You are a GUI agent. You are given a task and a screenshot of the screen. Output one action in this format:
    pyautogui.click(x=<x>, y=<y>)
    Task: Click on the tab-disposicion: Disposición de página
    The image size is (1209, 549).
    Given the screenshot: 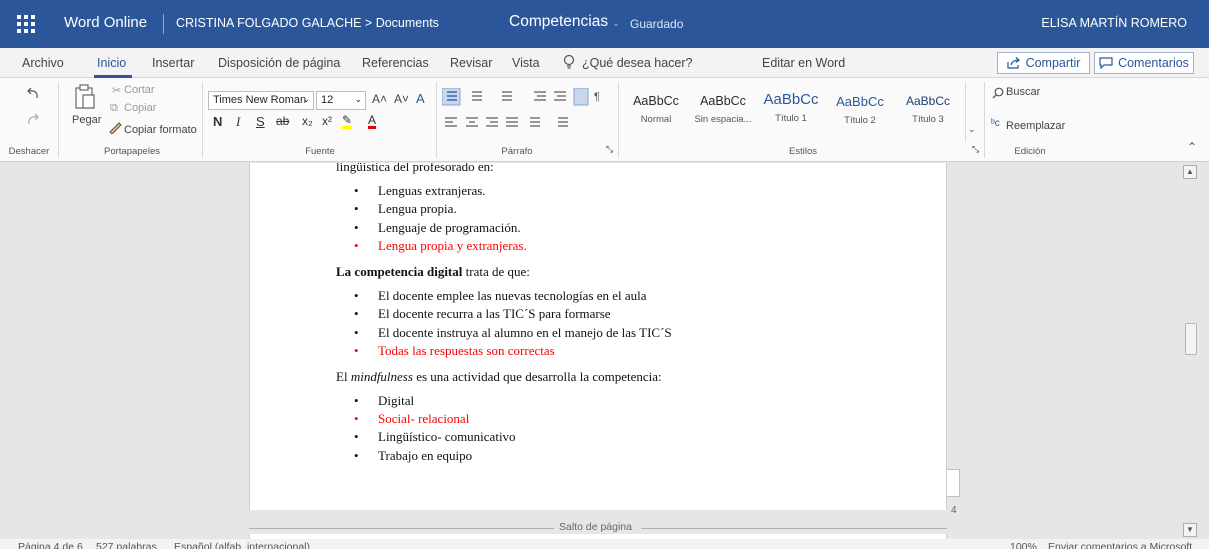 What is the action you would take?
    pyautogui.click(x=279, y=63)
    